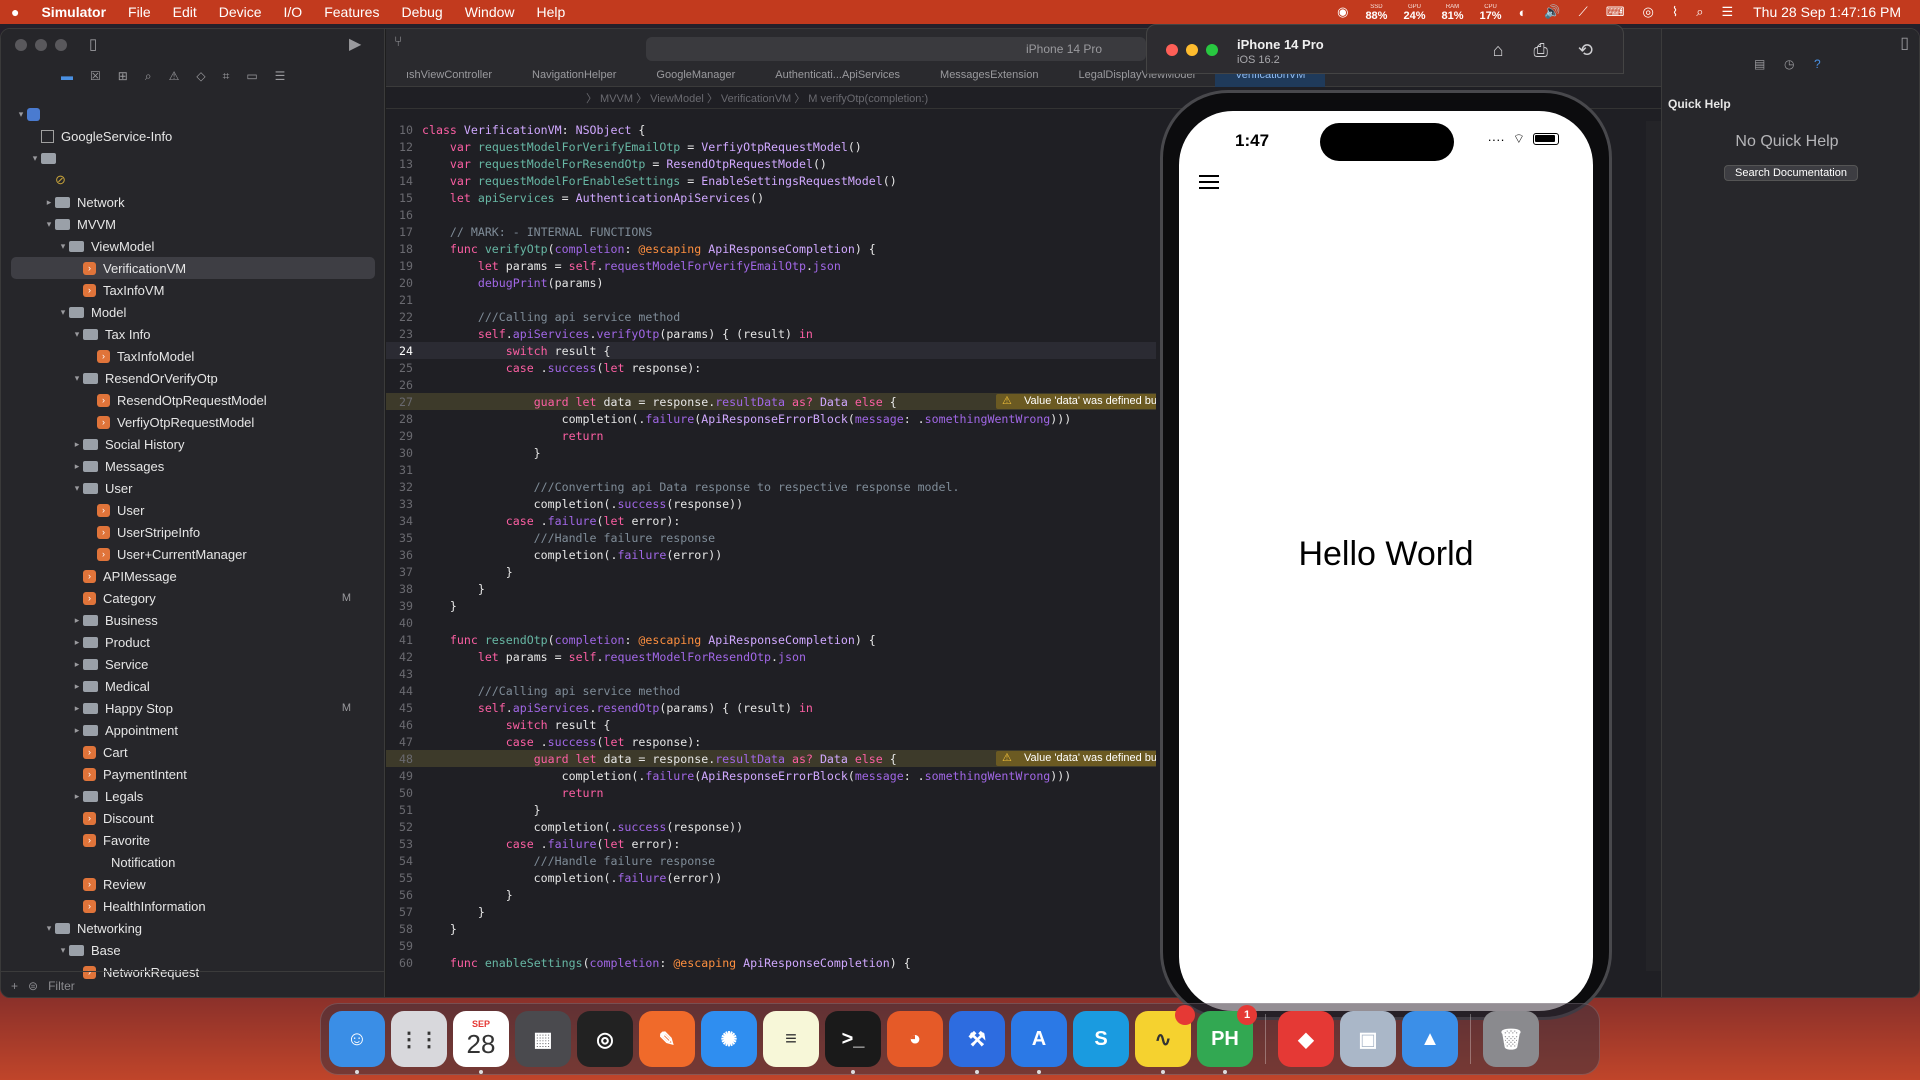 The width and height of the screenshot is (1920, 1080). What do you see at coordinates (67, 76) in the screenshot?
I see `folder-icon: ▬` at bounding box center [67, 76].